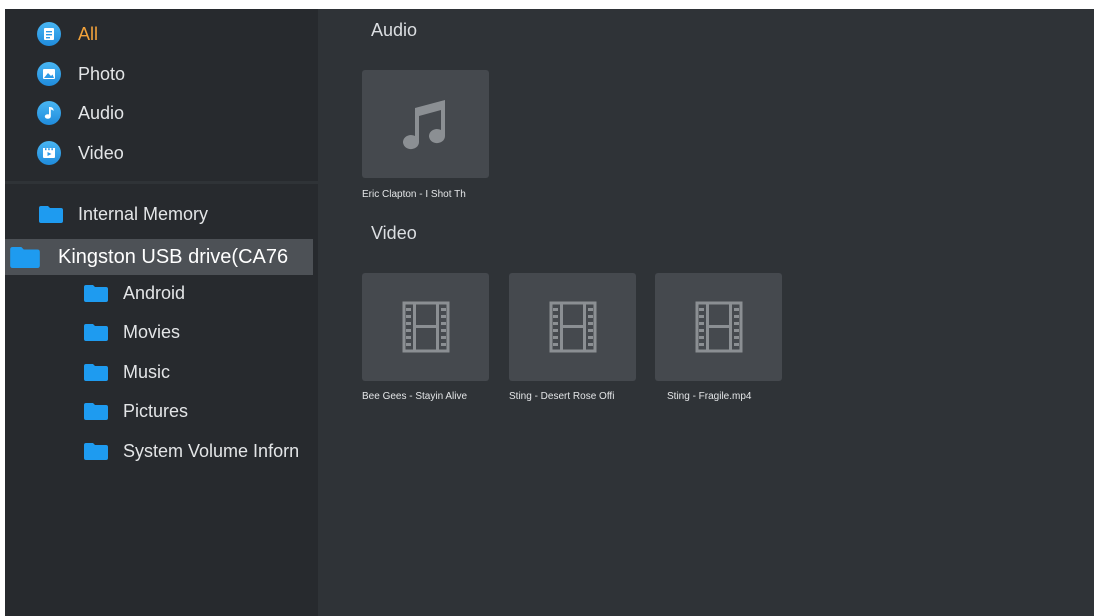 This screenshot has height=616, width=1094. I want to click on folder-label: Android, so click(154, 292).